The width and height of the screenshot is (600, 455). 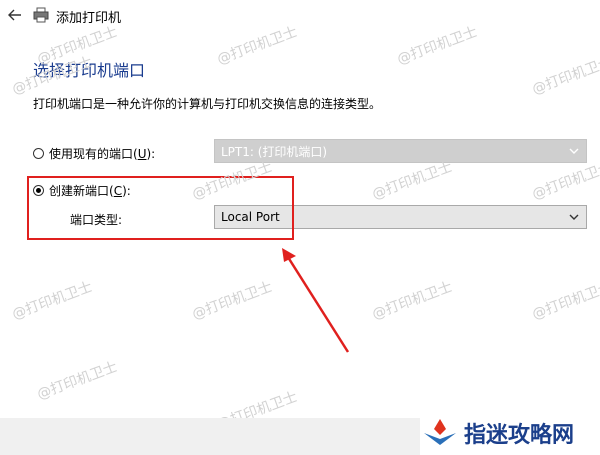 What do you see at coordinates (300, 15) in the screenshot?
I see `title-bar: 添加打印机` at bounding box center [300, 15].